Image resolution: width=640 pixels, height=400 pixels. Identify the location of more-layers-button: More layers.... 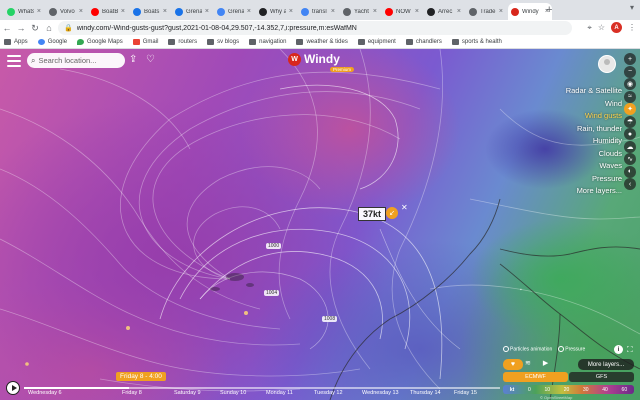
(606, 364).